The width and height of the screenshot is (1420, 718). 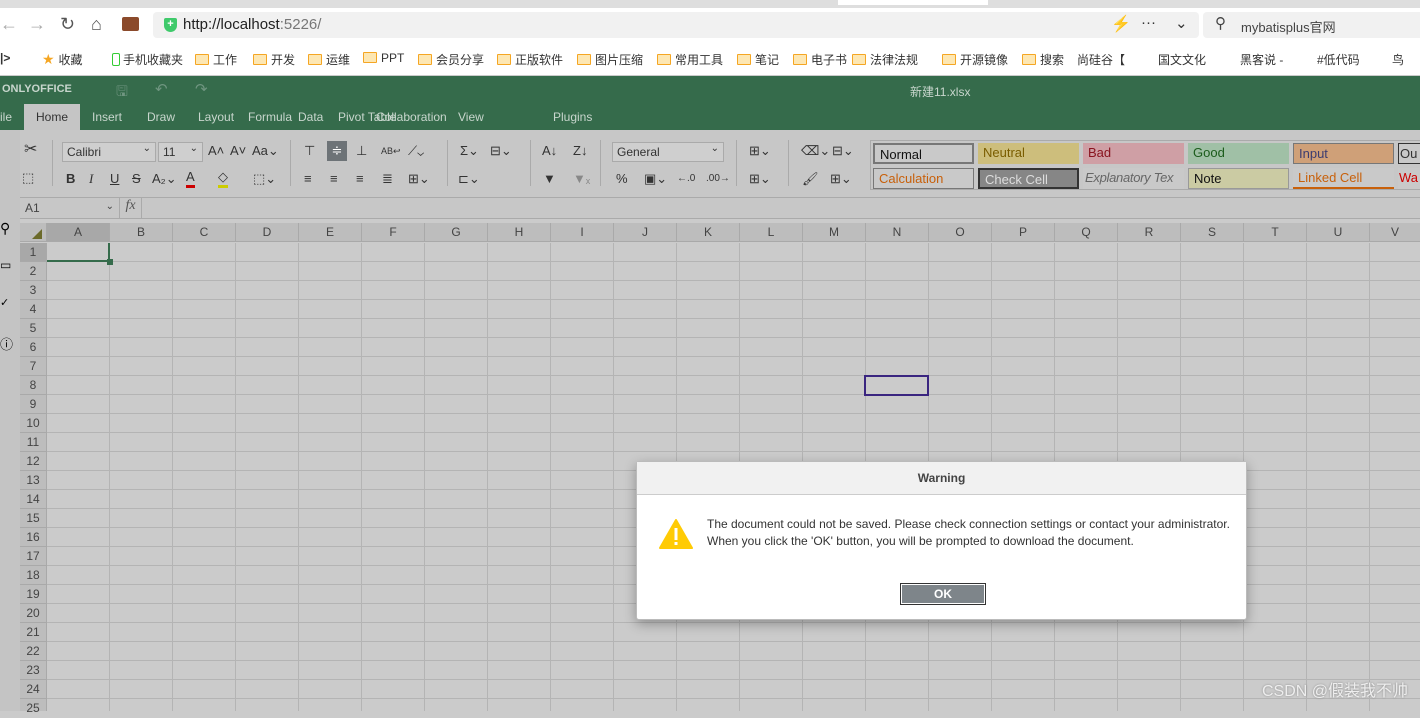 I want to click on cell-C2, so click(x=204, y=271).